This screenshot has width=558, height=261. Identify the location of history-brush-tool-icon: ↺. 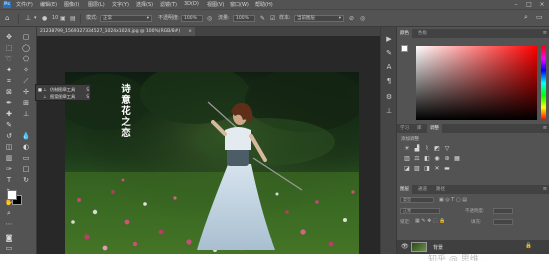
(9, 136).